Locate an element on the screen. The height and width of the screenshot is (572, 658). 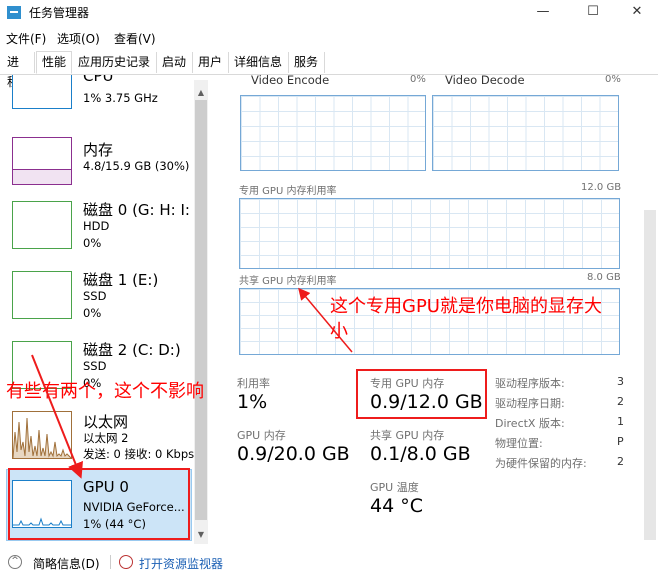
annotation-arrow-left is located at coordinates (57, 416).